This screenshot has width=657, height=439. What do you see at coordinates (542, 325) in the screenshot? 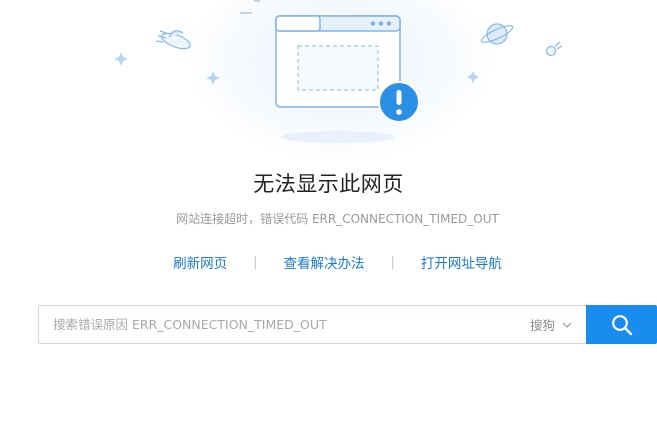
I see `search-engine-label: 搜狗` at bounding box center [542, 325].